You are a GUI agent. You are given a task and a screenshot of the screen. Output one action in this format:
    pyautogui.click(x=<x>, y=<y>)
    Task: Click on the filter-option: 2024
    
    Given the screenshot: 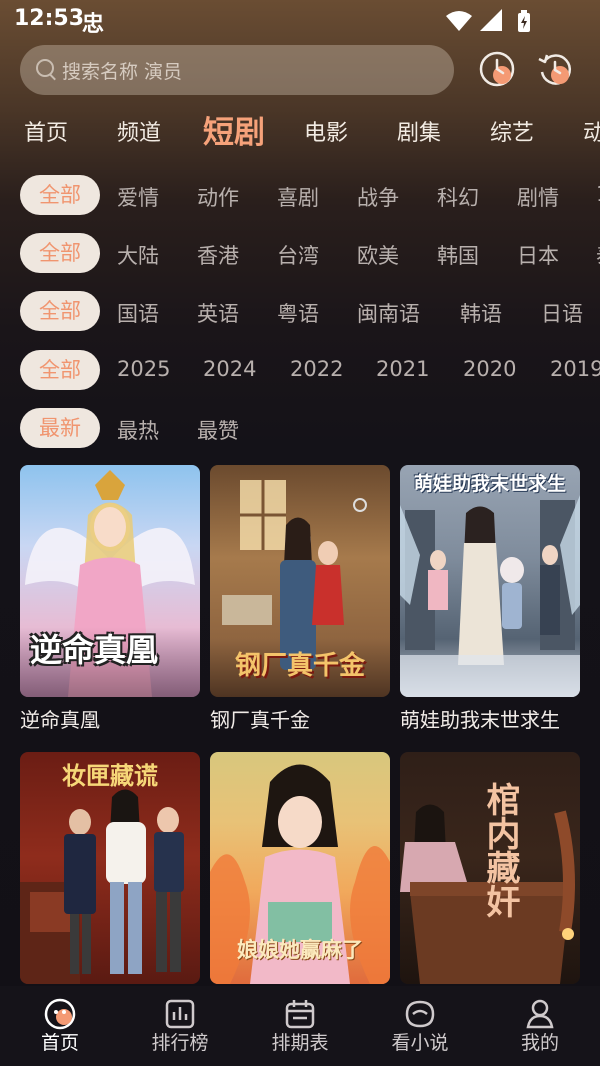 What is the action you would take?
    pyautogui.click(x=229, y=369)
    